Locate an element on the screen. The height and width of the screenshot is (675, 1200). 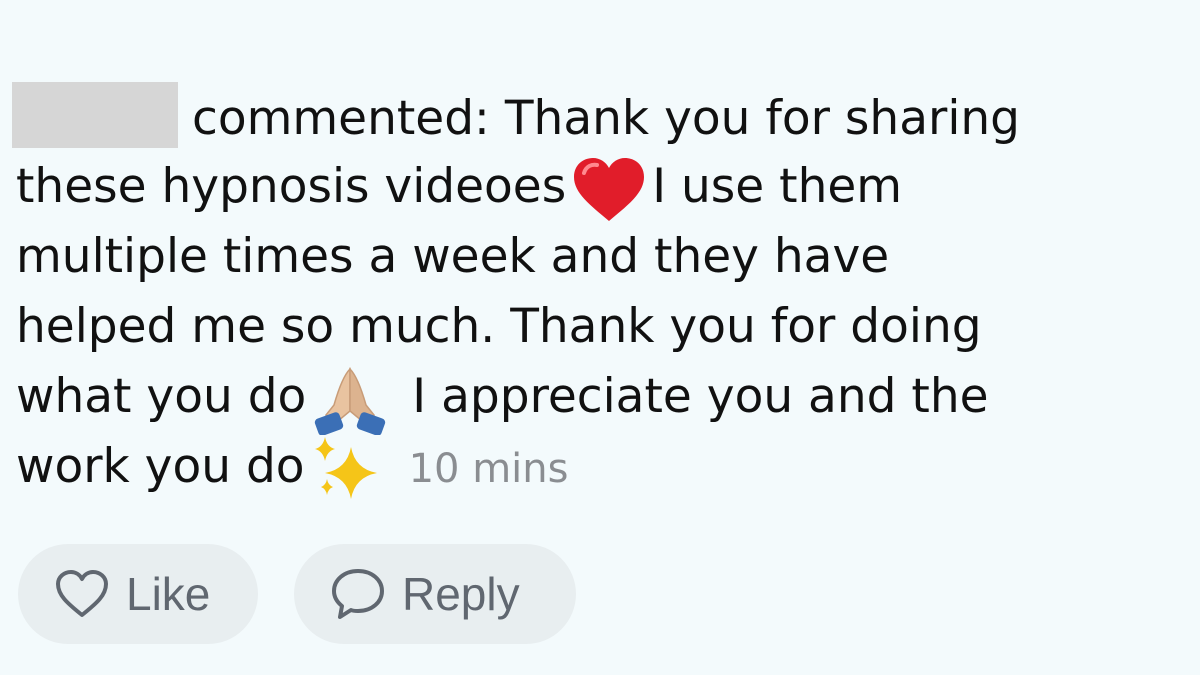
redacted-author-name is located at coordinates (95, 115).